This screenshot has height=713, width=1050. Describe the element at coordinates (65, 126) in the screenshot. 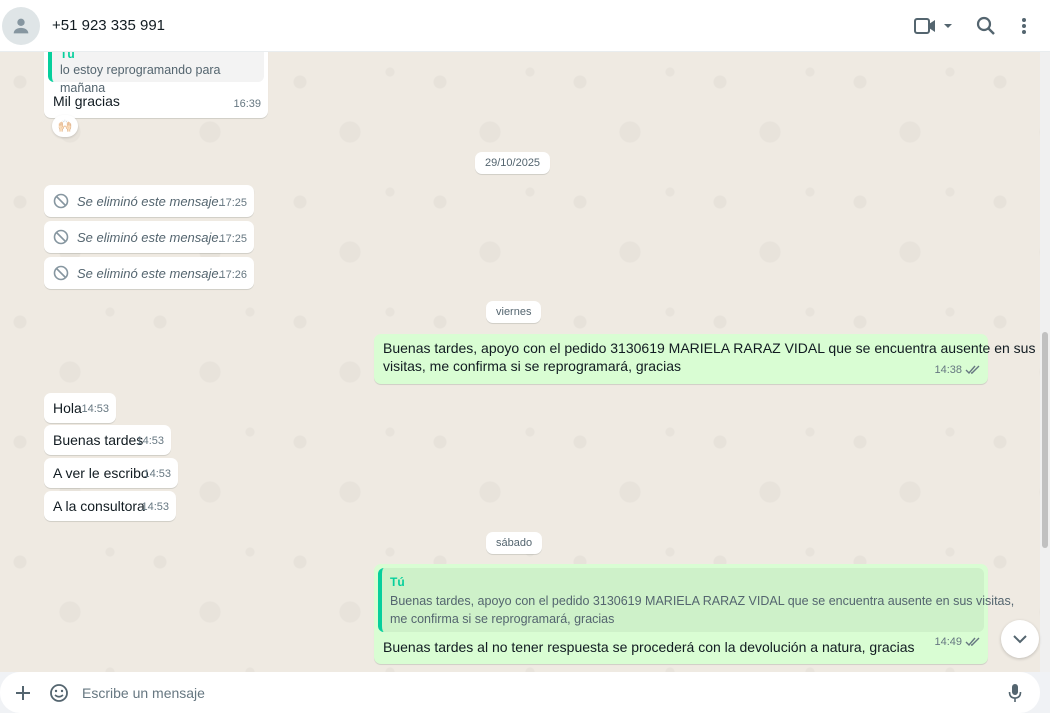

I see `message-reaction: 🙌🏻` at that location.